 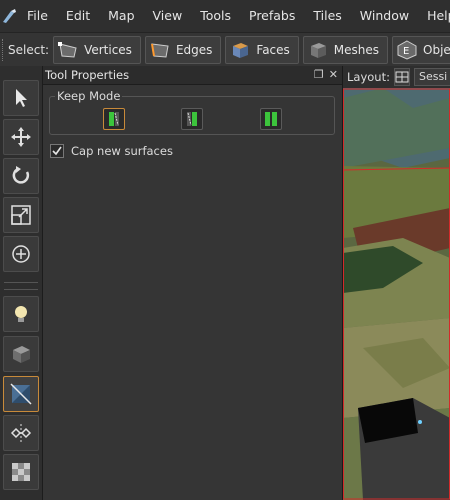 What do you see at coordinates (121, 16) in the screenshot?
I see `menu-map: Map` at bounding box center [121, 16].